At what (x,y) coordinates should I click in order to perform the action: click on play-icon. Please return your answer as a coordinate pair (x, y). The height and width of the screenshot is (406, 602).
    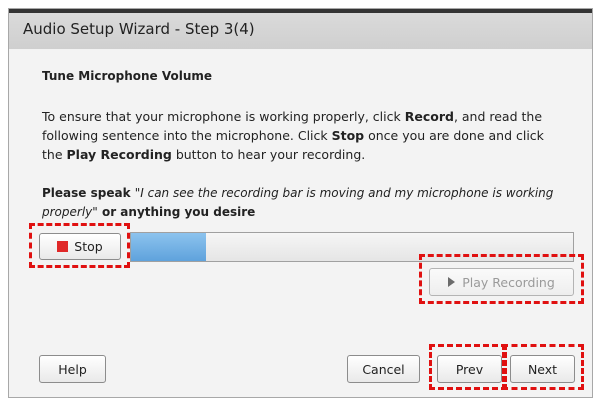
    Looking at the image, I should click on (452, 282).